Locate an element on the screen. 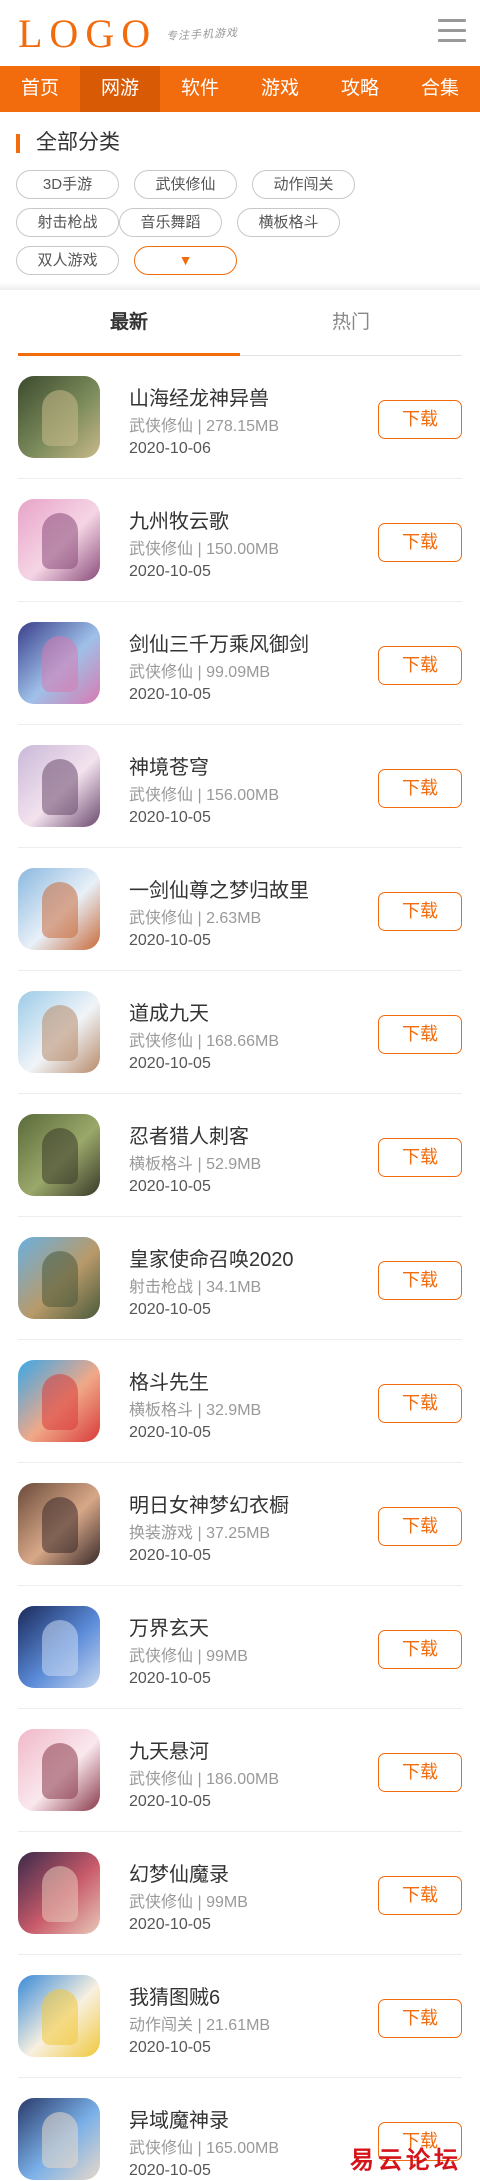 This screenshot has height=2181, width=480. category-tag: 武侠修仙 is located at coordinates (185, 184).